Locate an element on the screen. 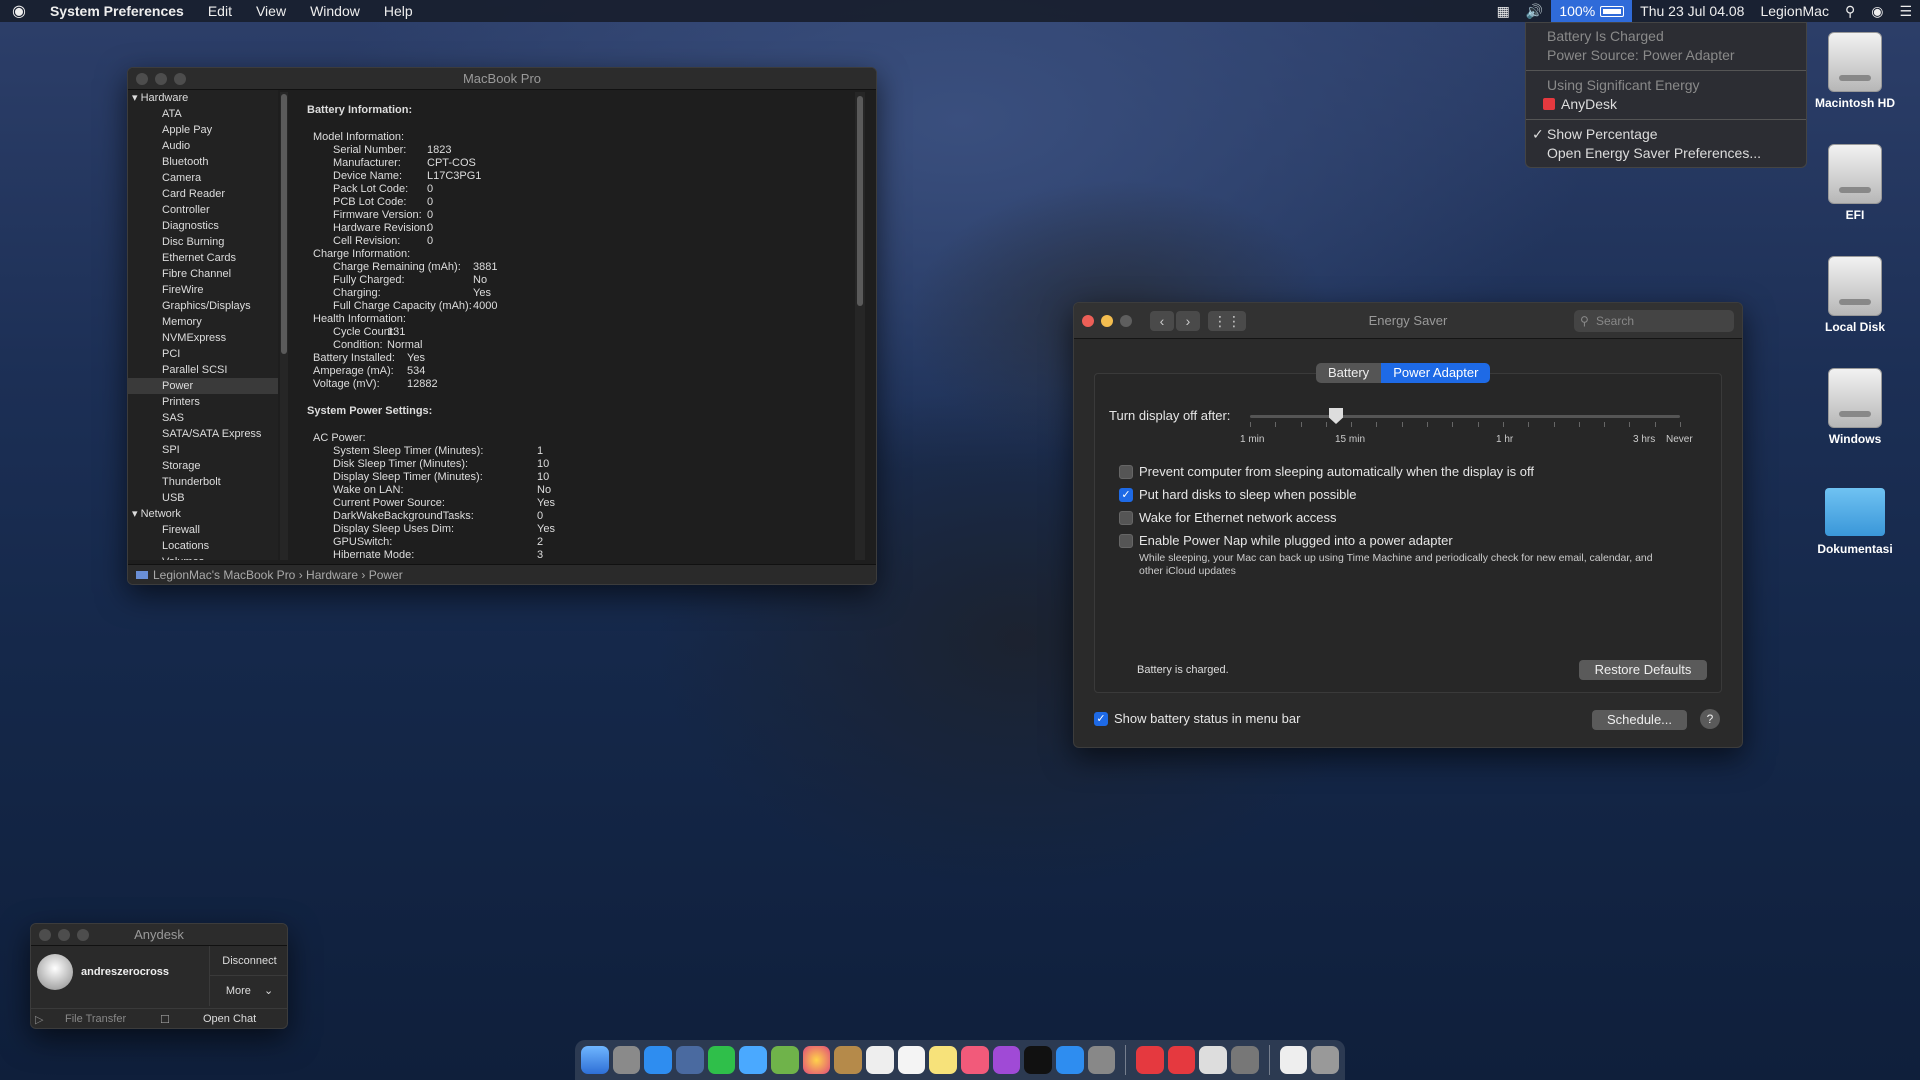 The width and height of the screenshot is (1920, 1080). sidebar-item: Diagnostics is located at coordinates (203, 226).